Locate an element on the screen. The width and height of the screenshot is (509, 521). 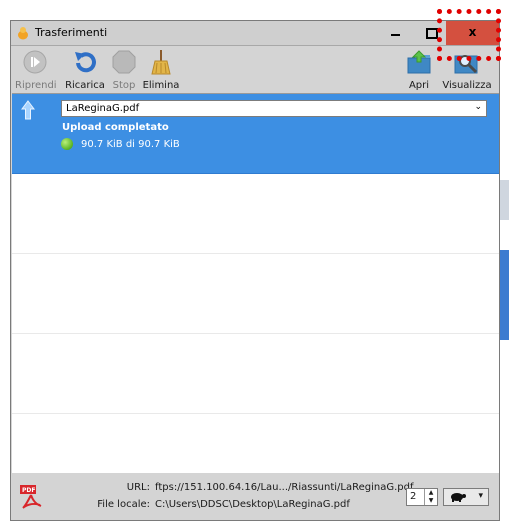
speed-limit-dropdown: ▾ is located at coordinates (466, 497).